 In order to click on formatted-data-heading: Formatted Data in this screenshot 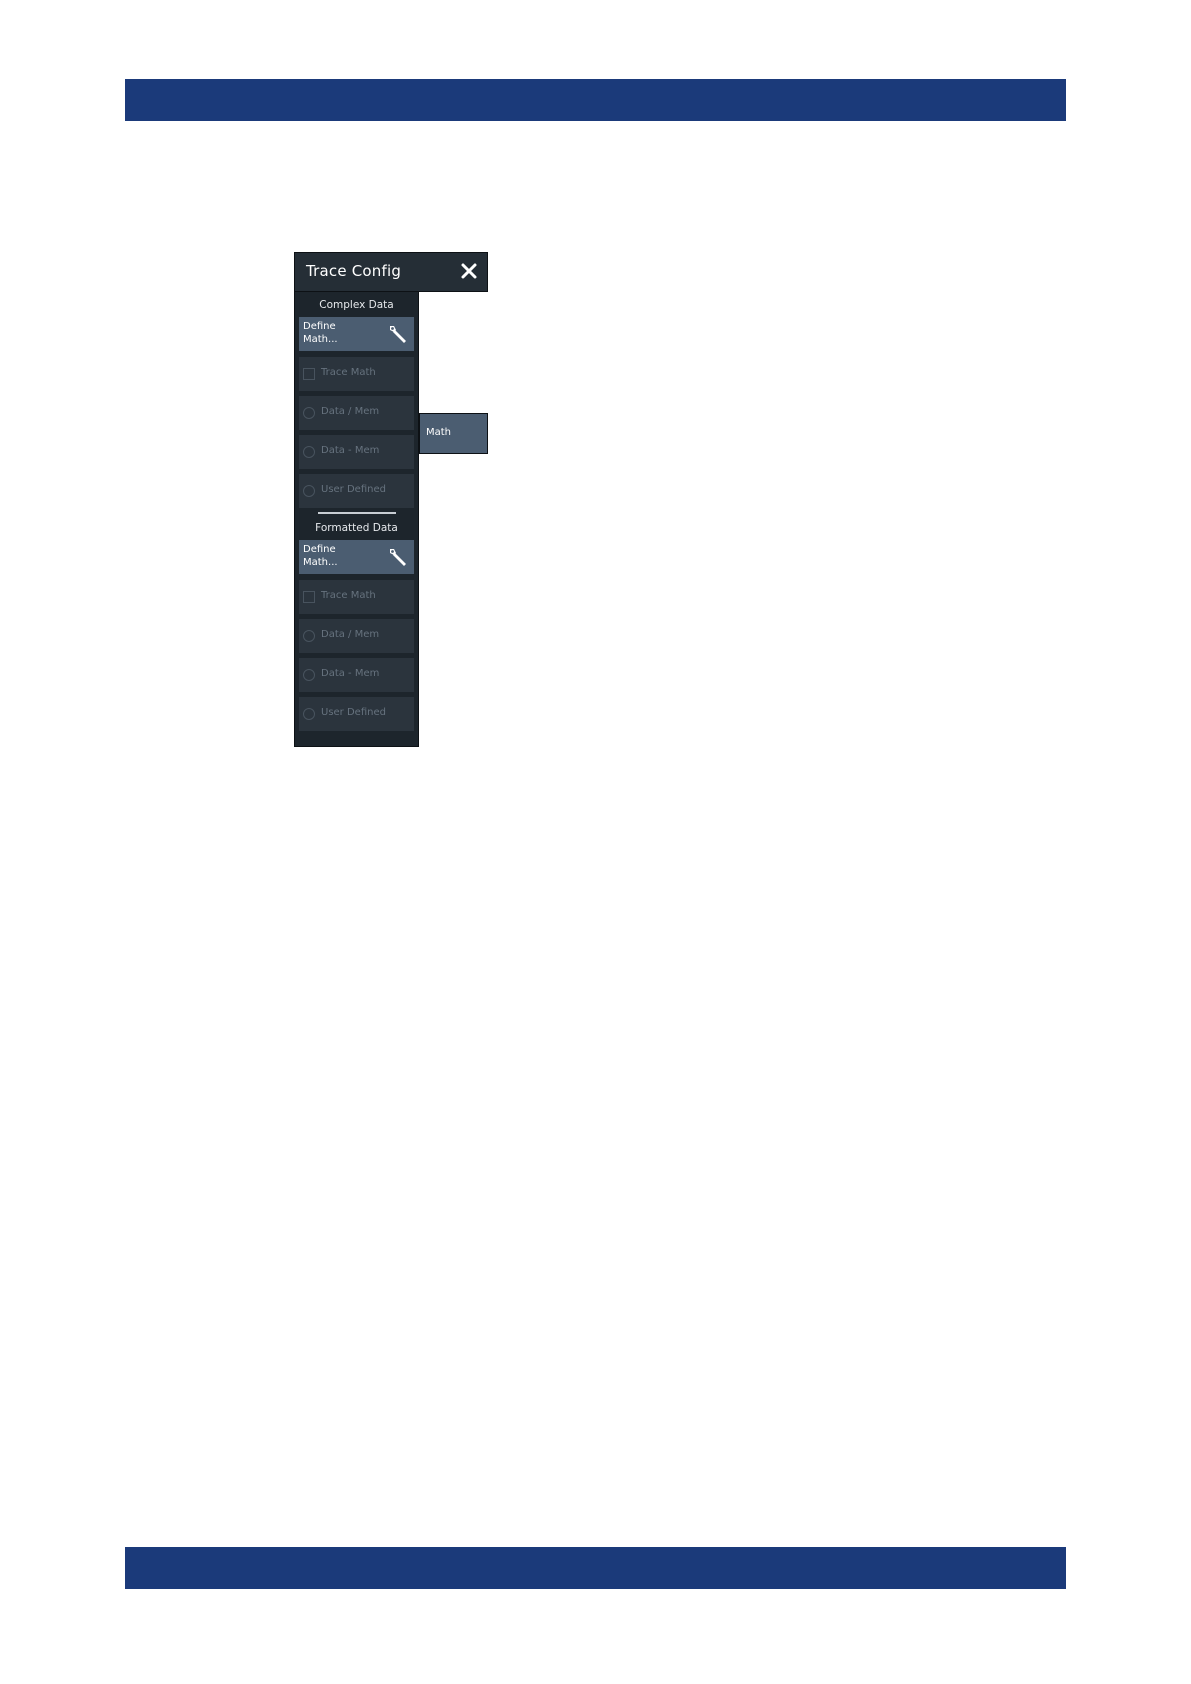, I will do `click(356, 528)`.